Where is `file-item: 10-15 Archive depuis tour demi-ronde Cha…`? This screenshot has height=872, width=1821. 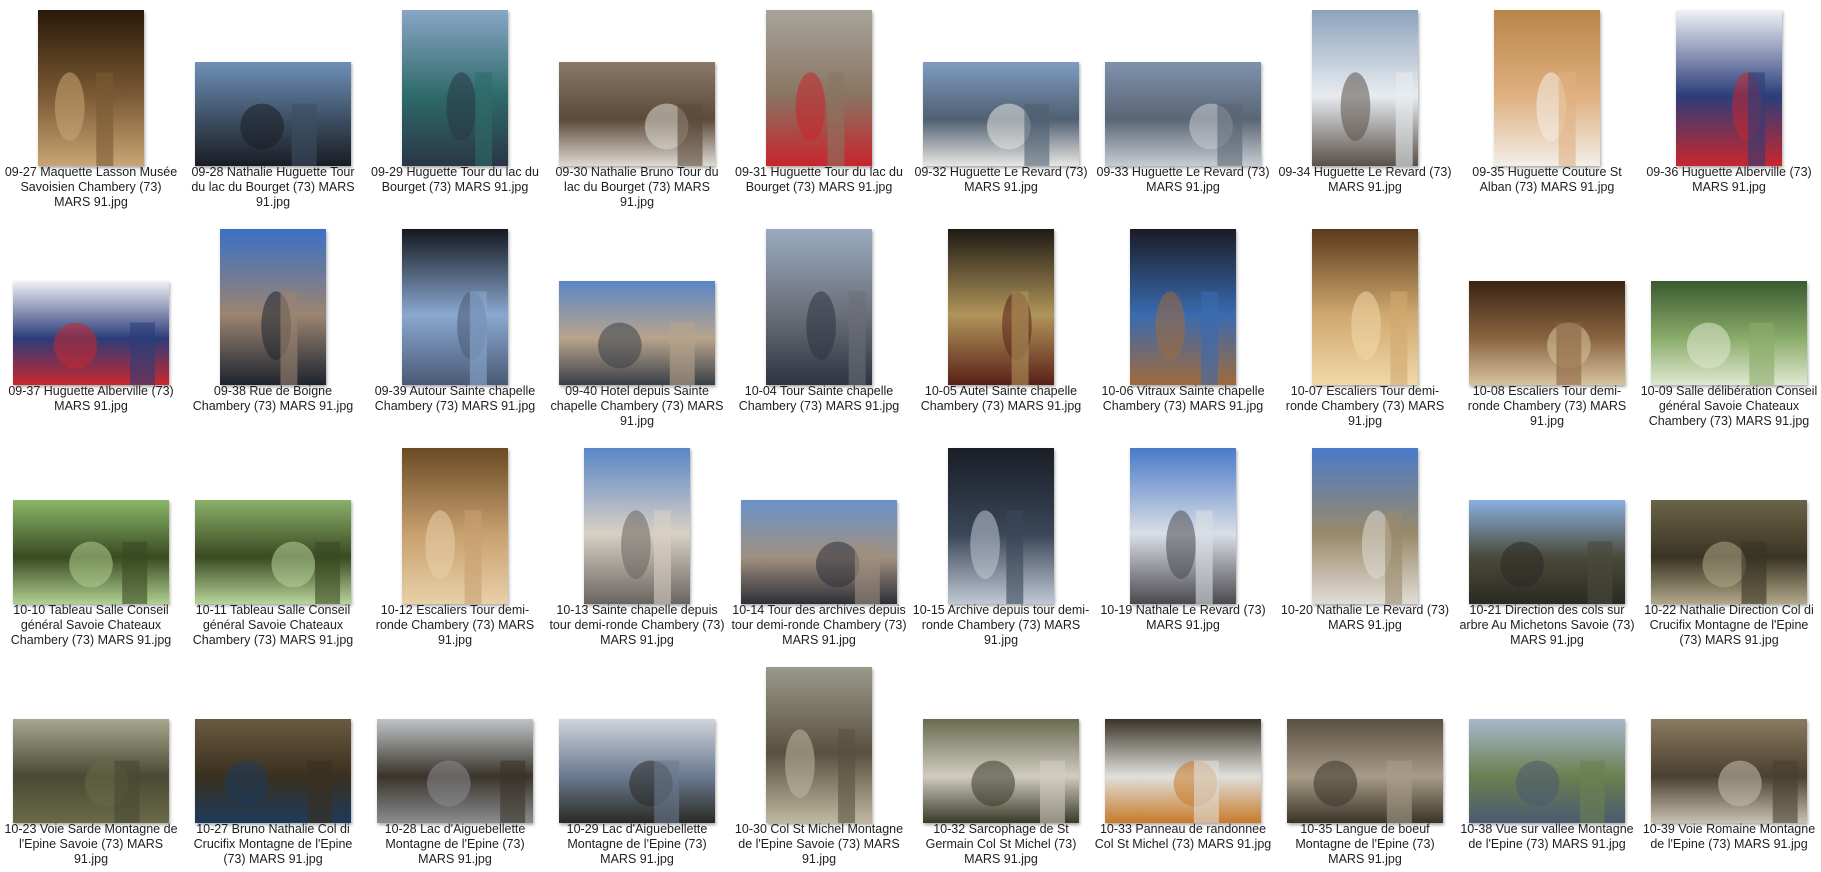
file-item: 10-15 Archive depuis tour demi-ronde Cha… is located at coordinates (1001, 547).